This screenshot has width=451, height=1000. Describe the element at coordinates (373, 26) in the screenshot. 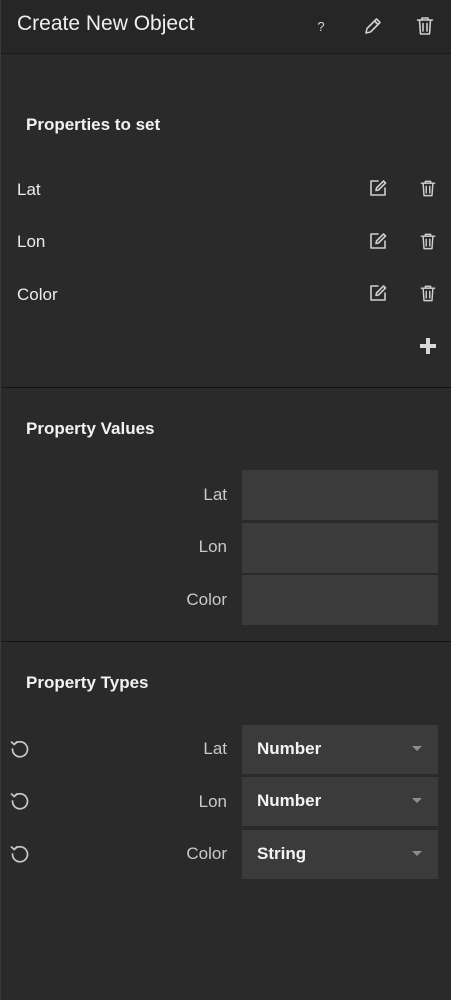

I see `pencil-icon` at that location.